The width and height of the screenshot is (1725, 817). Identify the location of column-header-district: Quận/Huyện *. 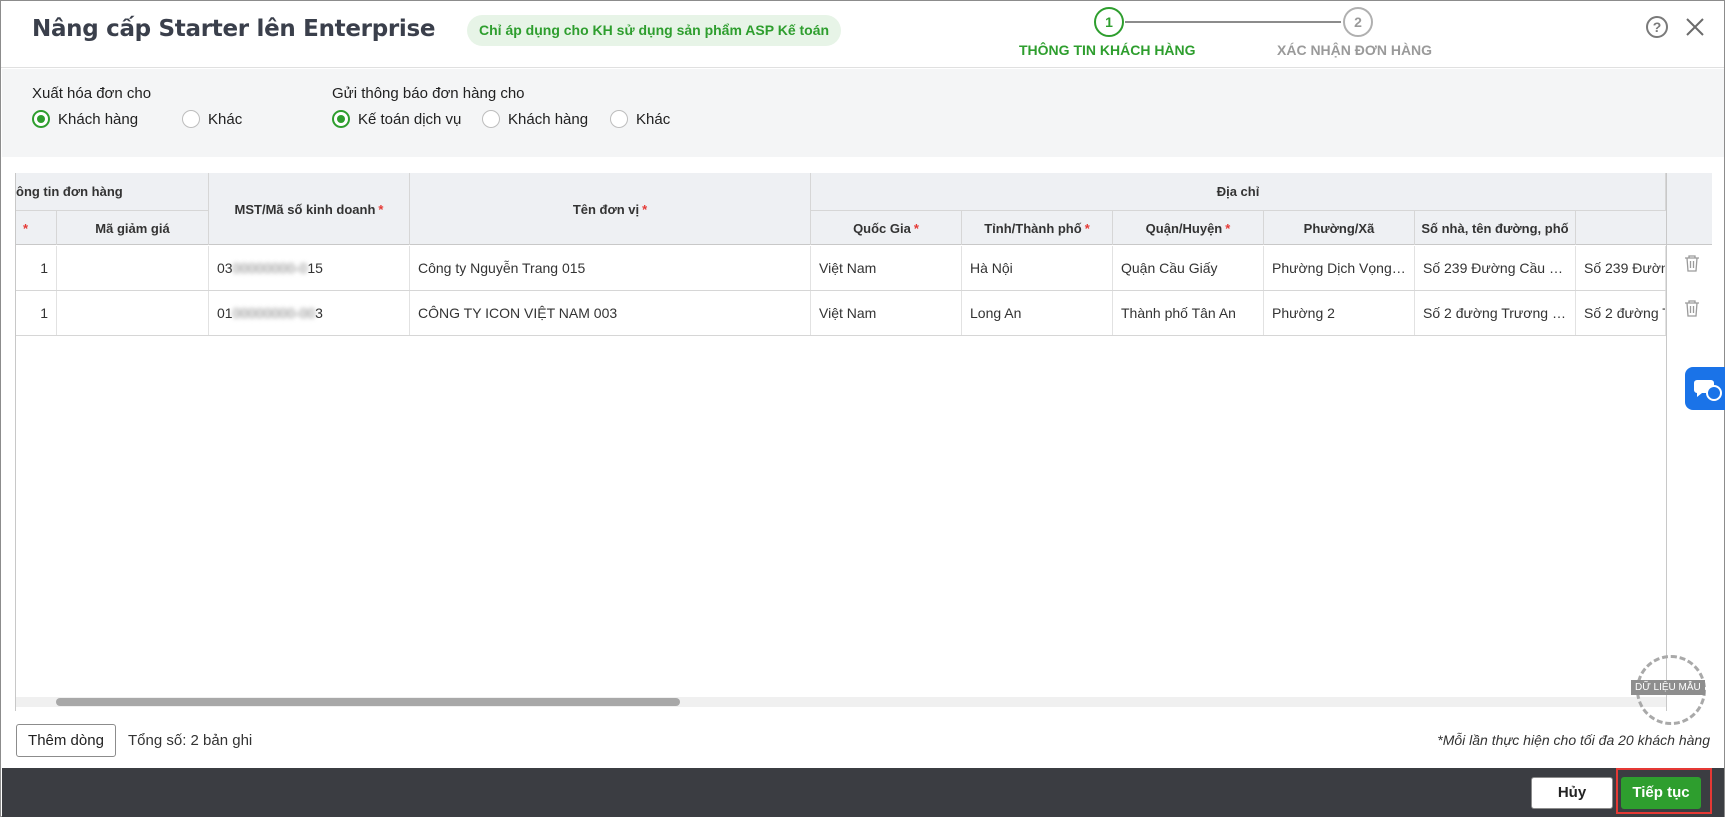
(1188, 227).